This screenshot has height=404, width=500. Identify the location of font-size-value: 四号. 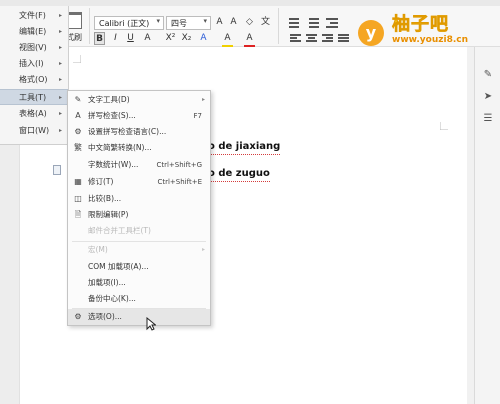
(179, 23).